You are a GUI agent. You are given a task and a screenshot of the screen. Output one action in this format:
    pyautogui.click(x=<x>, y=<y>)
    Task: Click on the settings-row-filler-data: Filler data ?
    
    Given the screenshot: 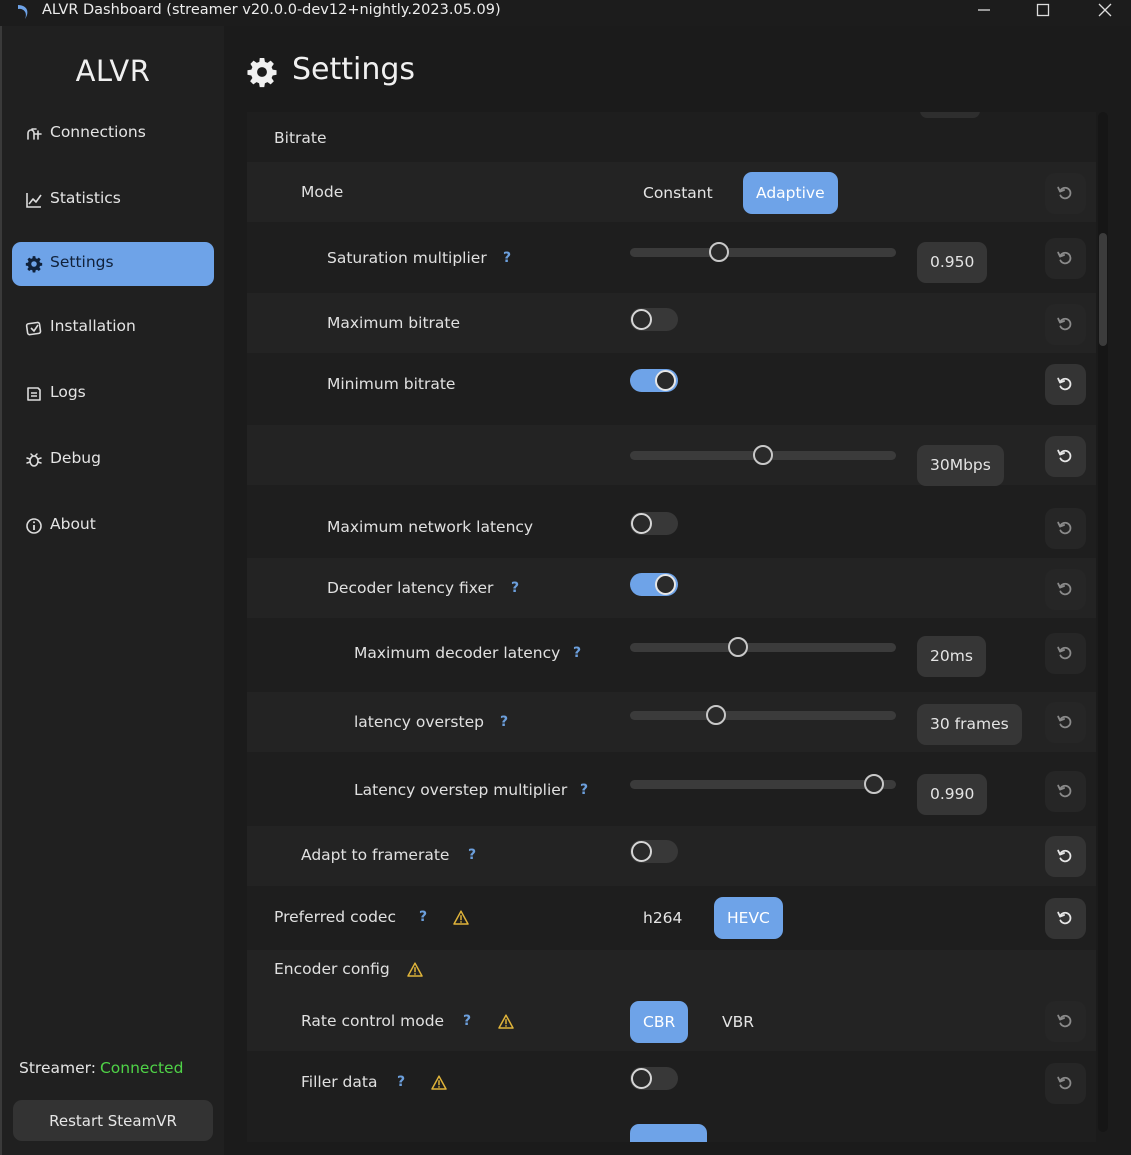 What is the action you would take?
    pyautogui.click(x=671, y=1083)
    